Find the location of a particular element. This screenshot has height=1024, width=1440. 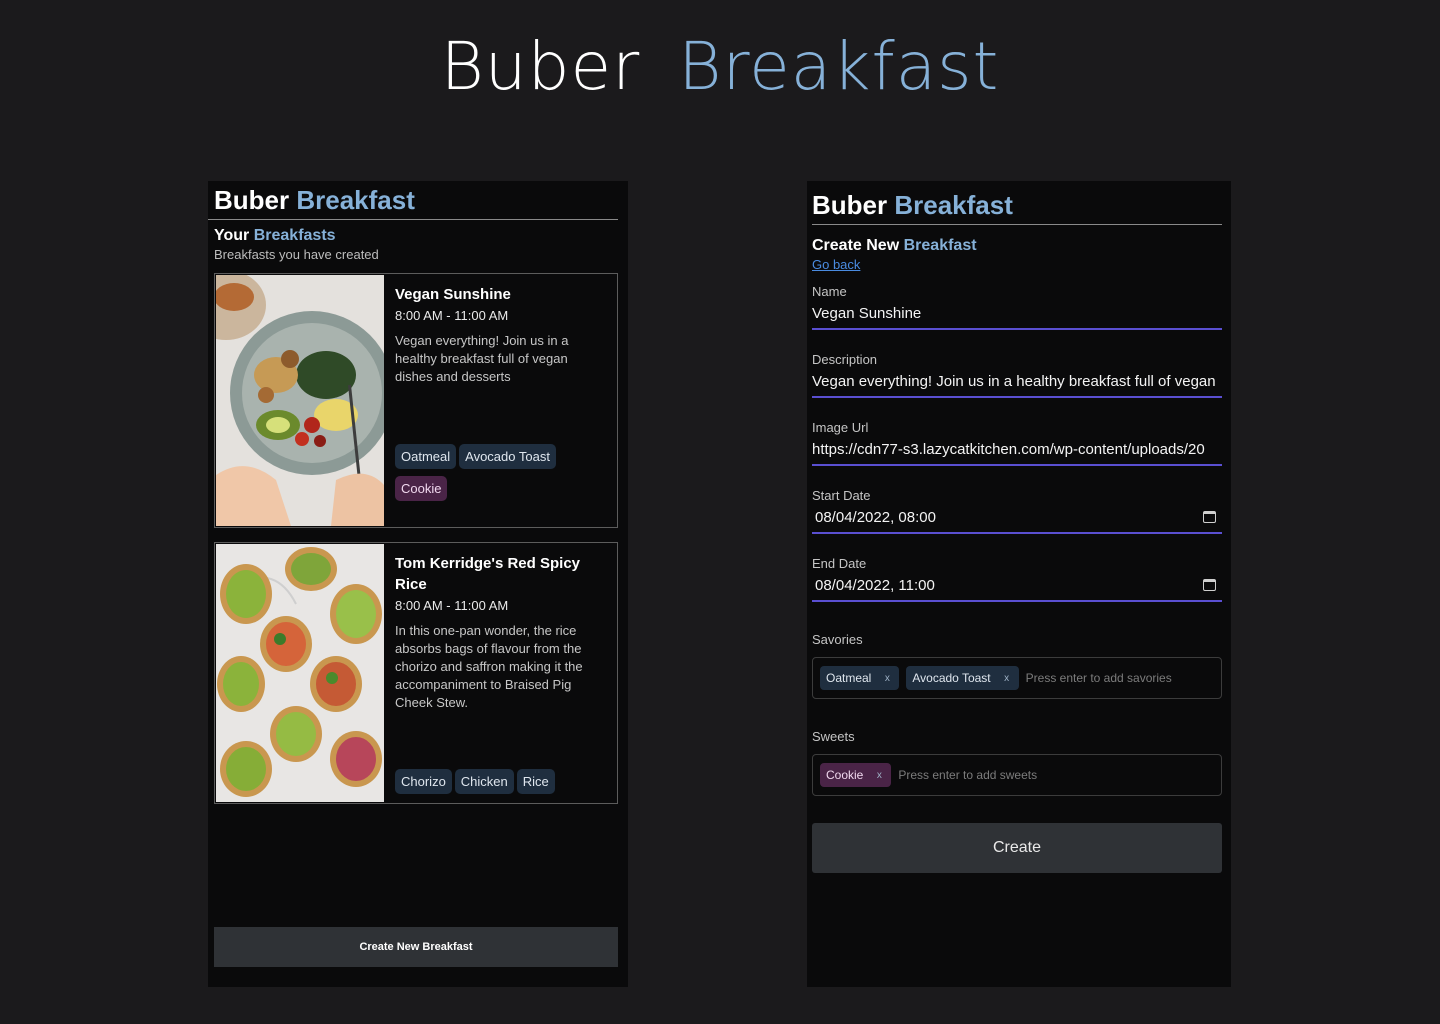

name-label: Name is located at coordinates (829, 291).